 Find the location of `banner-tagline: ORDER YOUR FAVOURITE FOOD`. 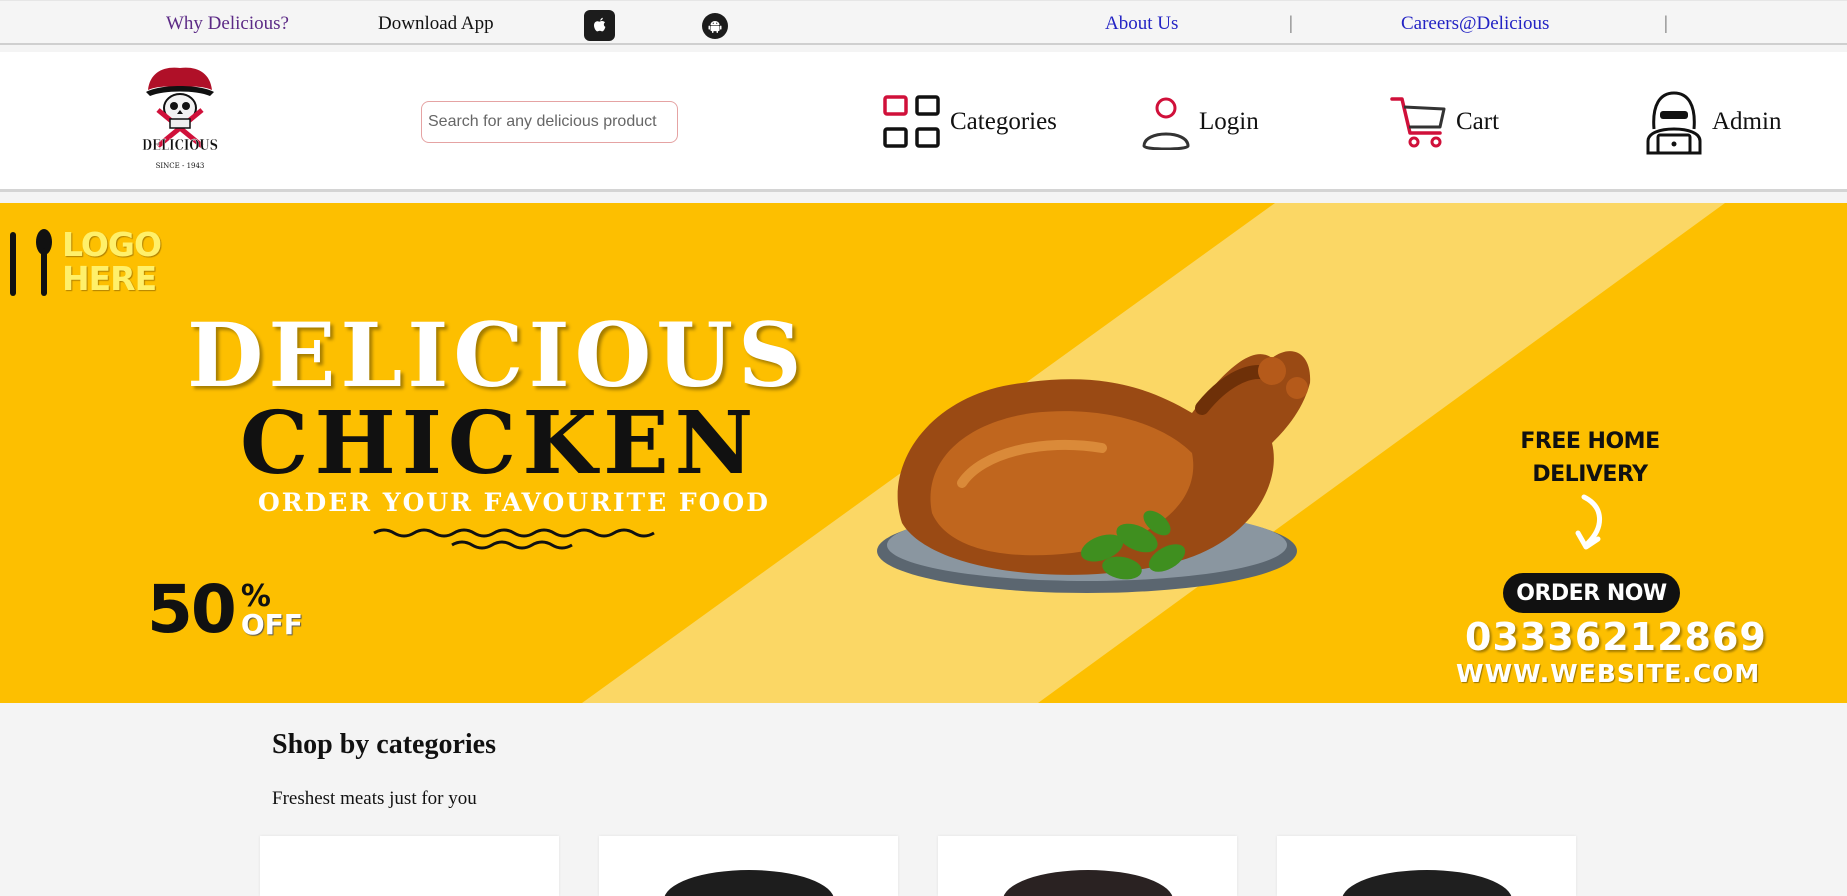

banner-tagline: ORDER YOUR FAVOURITE FOOD is located at coordinates (514, 502).